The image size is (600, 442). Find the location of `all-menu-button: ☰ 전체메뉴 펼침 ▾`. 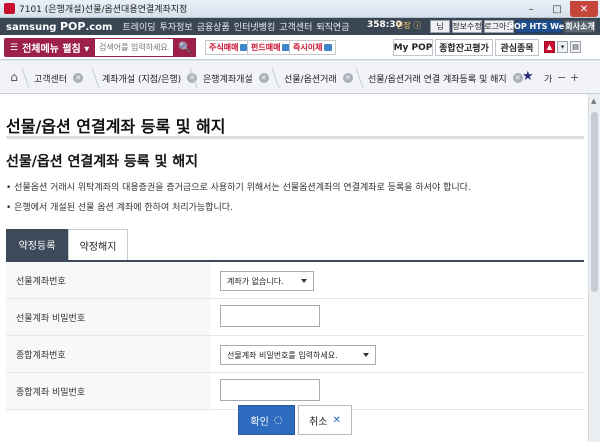

all-menu-button: ☰ 전체메뉴 펼침 ▾ is located at coordinates (49, 47).